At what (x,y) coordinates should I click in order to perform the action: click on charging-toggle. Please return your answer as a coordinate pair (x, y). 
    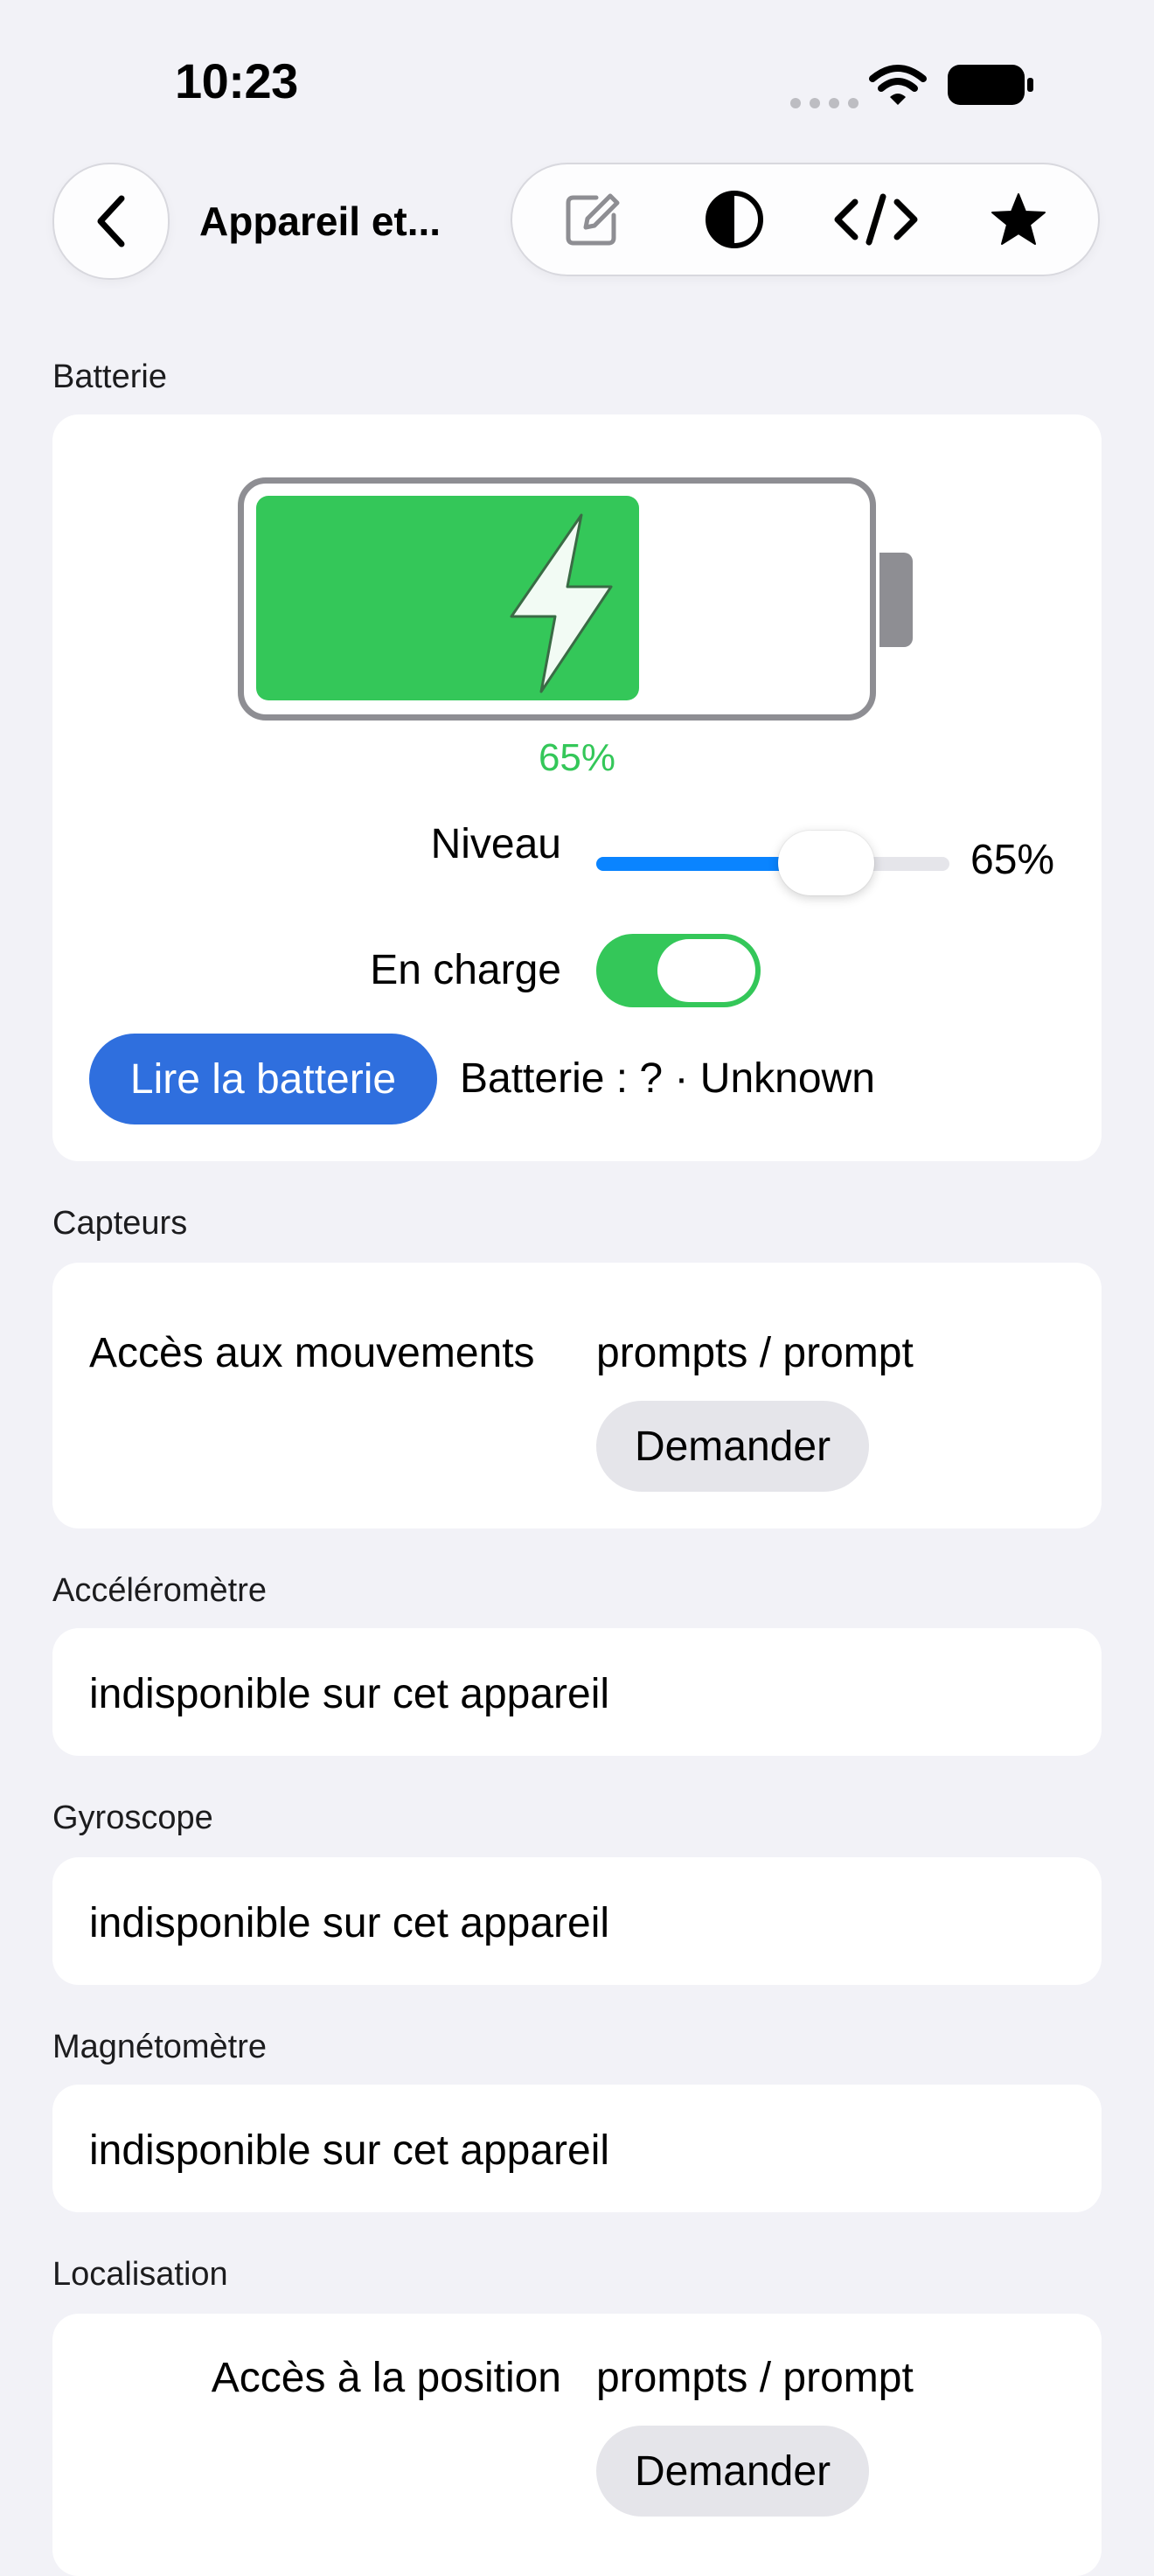
    Looking at the image, I should click on (678, 971).